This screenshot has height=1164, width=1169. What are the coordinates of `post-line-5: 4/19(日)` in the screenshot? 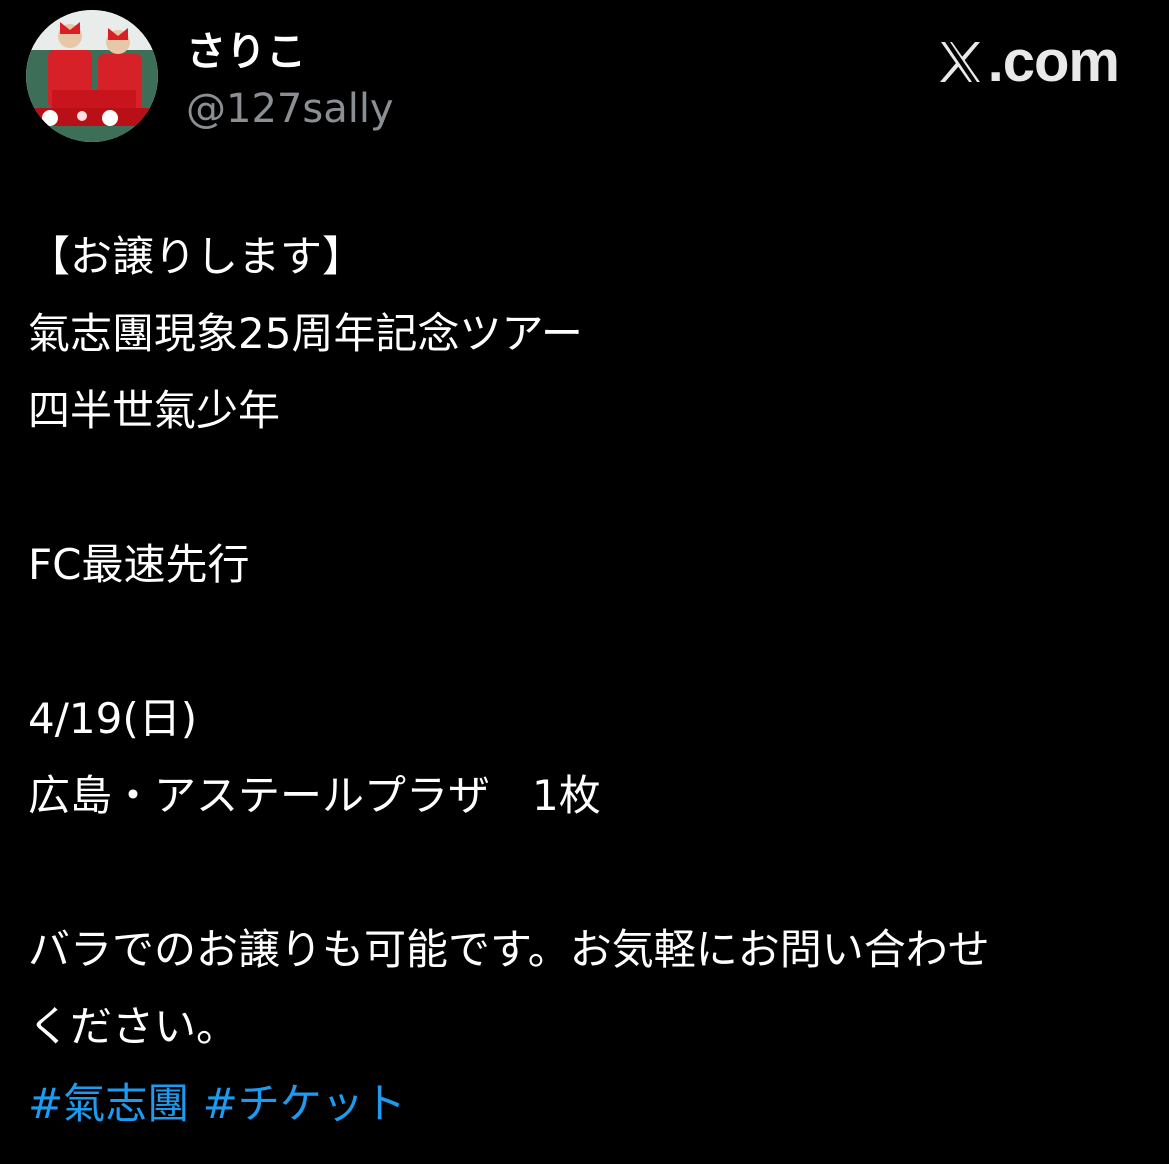 It's located at (113, 718).